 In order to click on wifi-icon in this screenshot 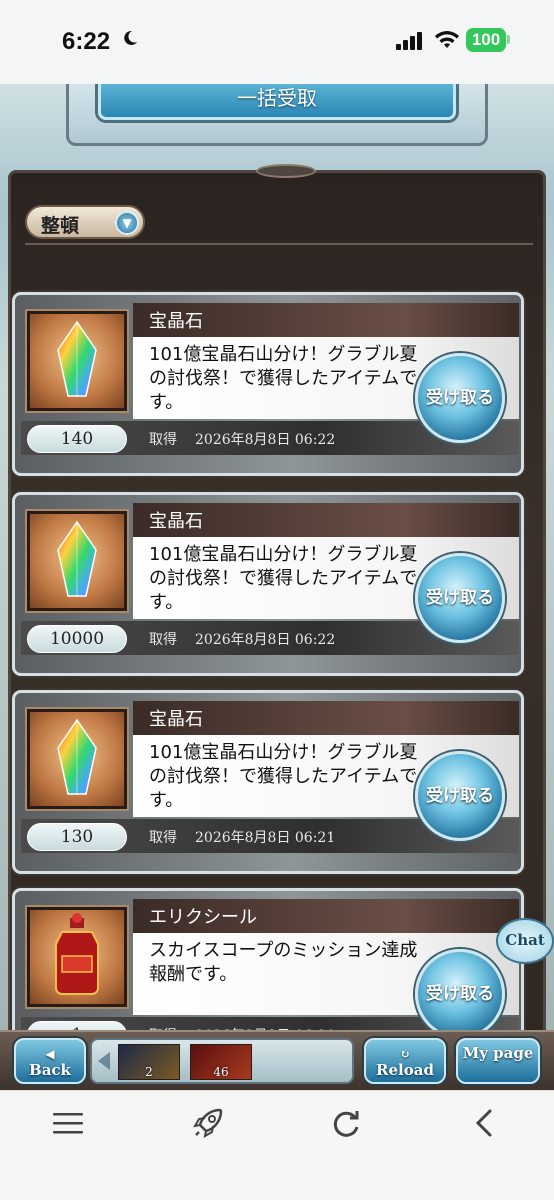, I will do `click(447, 39)`.